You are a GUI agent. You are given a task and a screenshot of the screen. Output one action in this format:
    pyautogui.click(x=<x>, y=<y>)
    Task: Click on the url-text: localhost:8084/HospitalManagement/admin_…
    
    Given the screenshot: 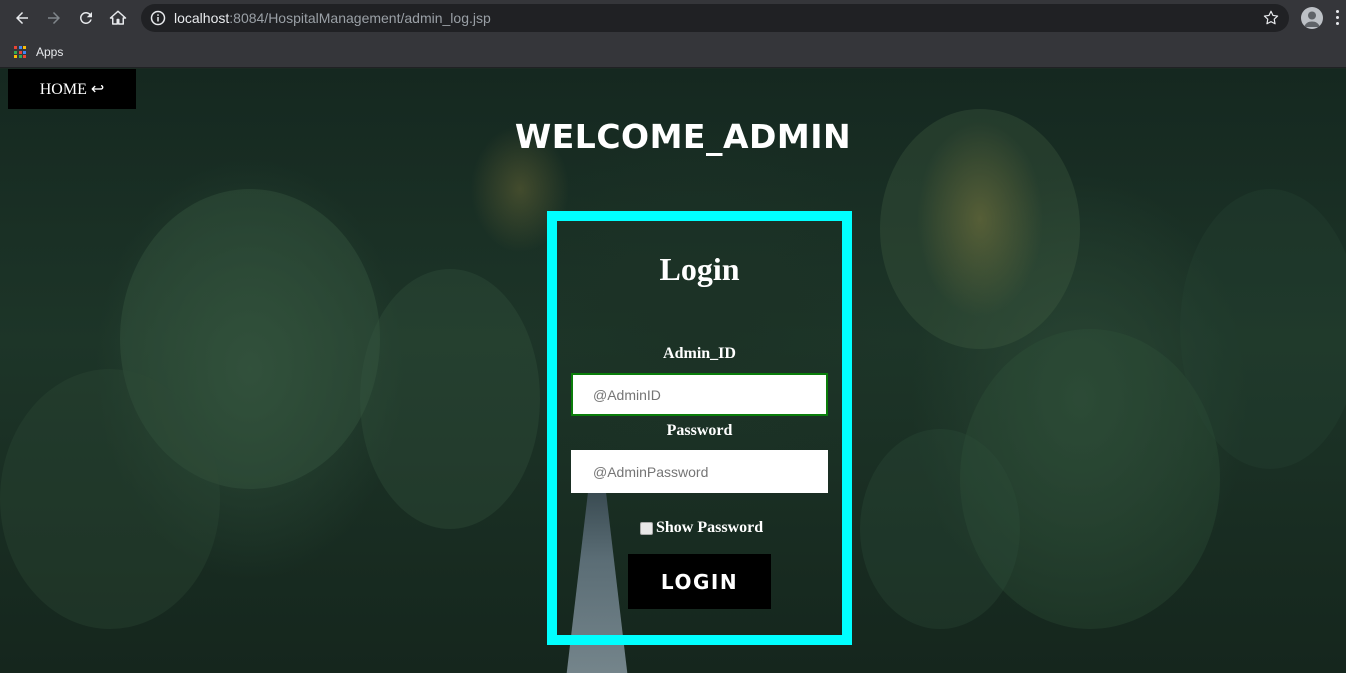 What is the action you would take?
    pyautogui.click(x=332, y=18)
    